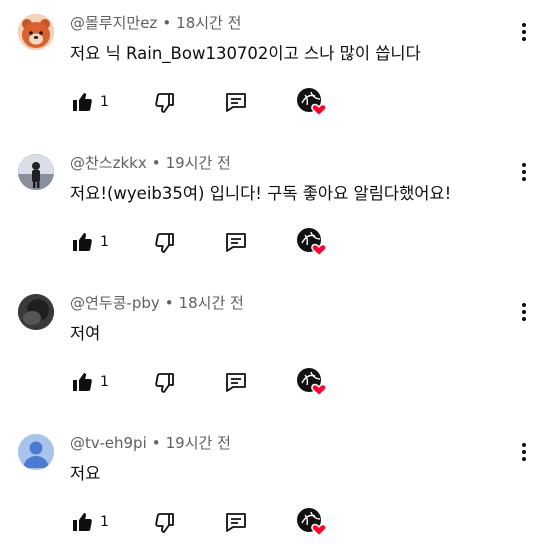  Describe the element at coordinates (108, 163) in the screenshot. I see `comment-author: @찬스zkkx` at that location.